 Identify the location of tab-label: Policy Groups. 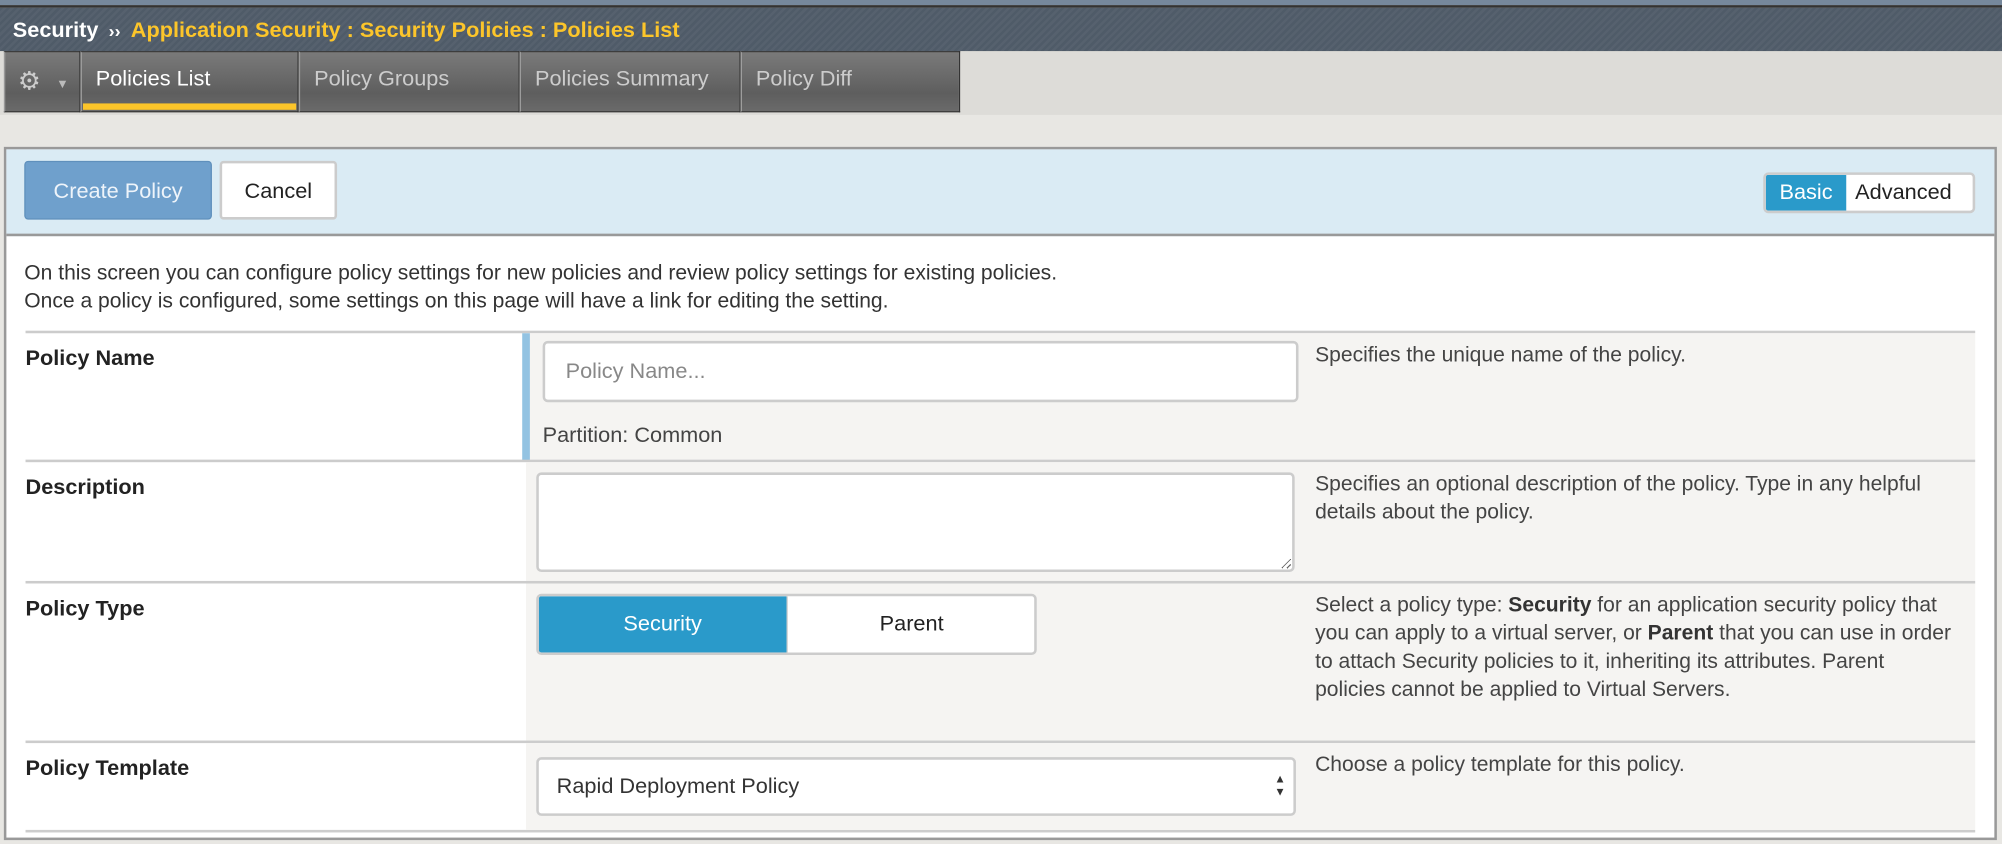
(382, 78).